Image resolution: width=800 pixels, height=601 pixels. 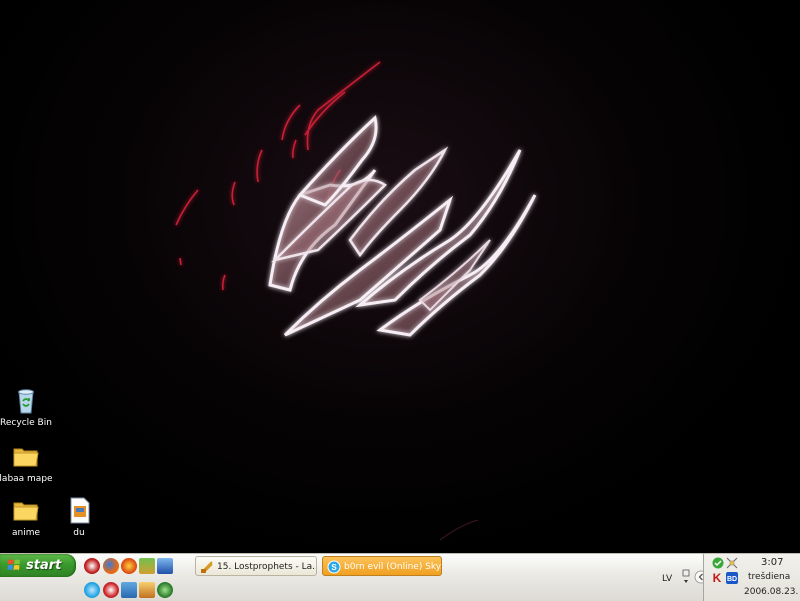 I want to click on show-desktop-icon, so click(x=129, y=590).